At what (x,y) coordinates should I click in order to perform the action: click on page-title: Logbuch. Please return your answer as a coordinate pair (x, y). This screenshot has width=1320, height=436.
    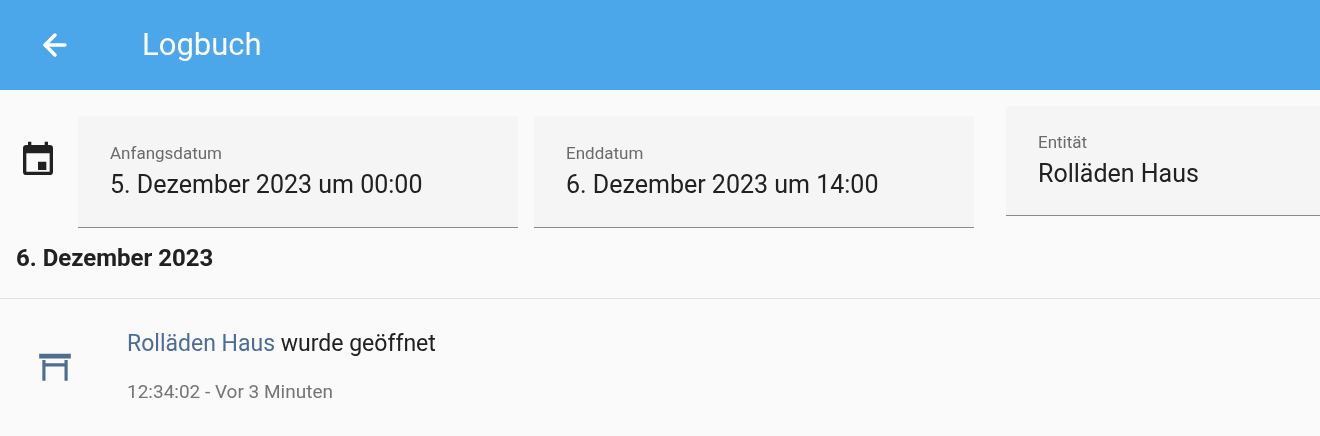
    Looking at the image, I should click on (202, 44).